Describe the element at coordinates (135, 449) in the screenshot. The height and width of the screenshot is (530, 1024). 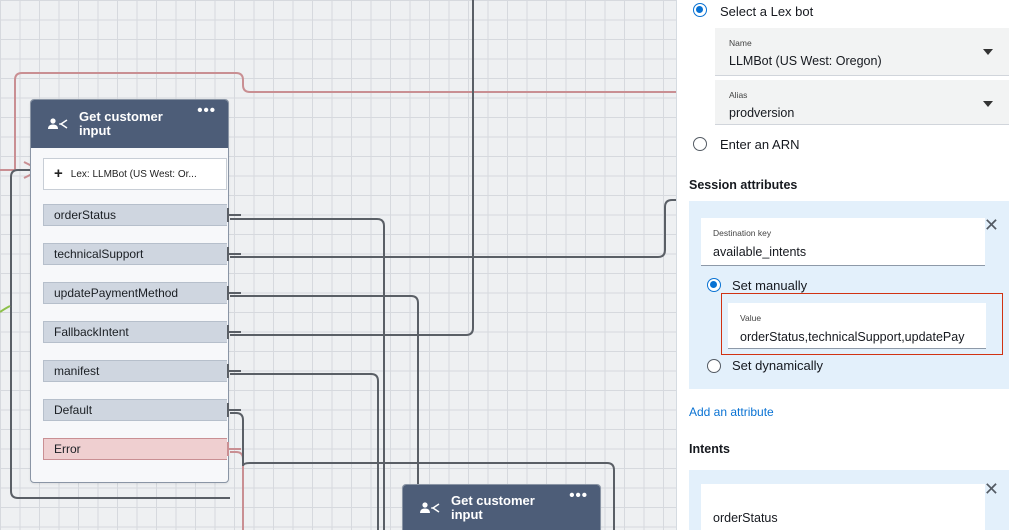
I see `branch-row: Error` at that location.